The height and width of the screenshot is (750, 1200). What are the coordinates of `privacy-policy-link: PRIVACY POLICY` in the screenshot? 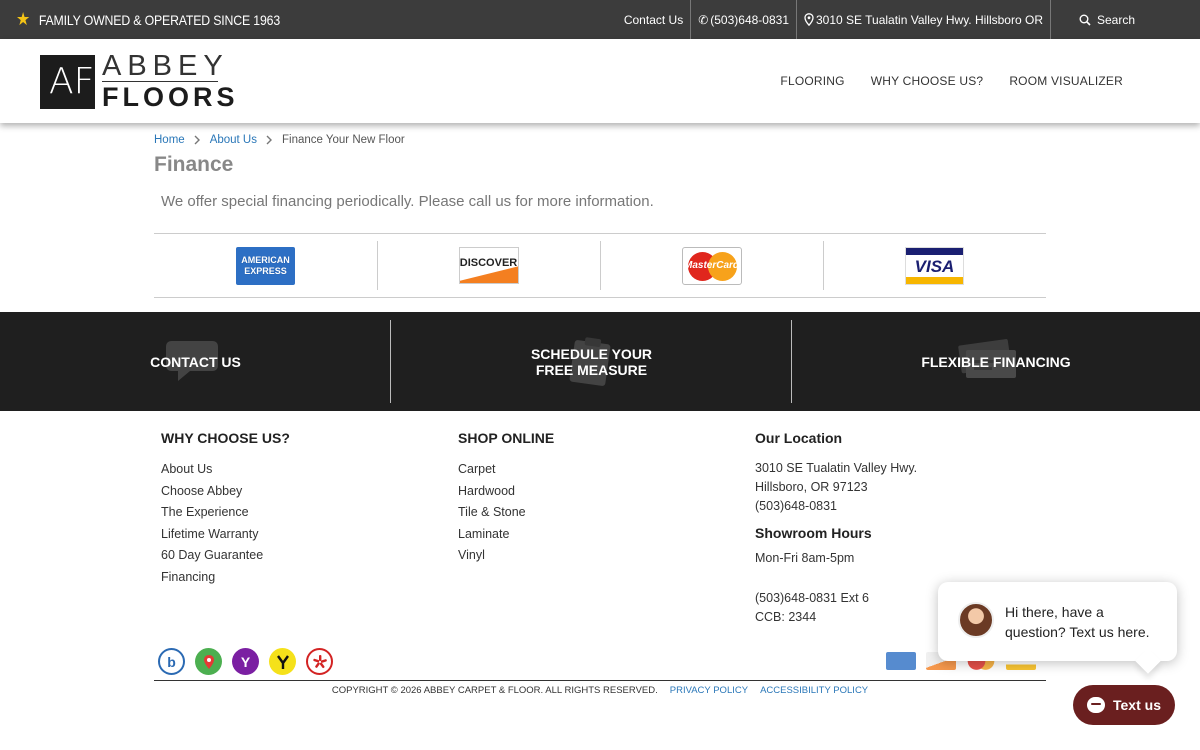 It's located at (709, 690).